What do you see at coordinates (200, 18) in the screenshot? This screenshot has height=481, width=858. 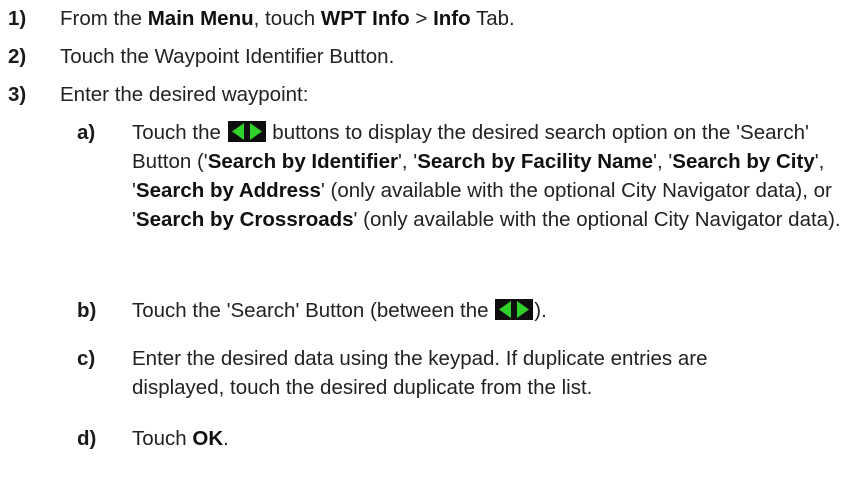 I see `menu-name: Main Menu` at bounding box center [200, 18].